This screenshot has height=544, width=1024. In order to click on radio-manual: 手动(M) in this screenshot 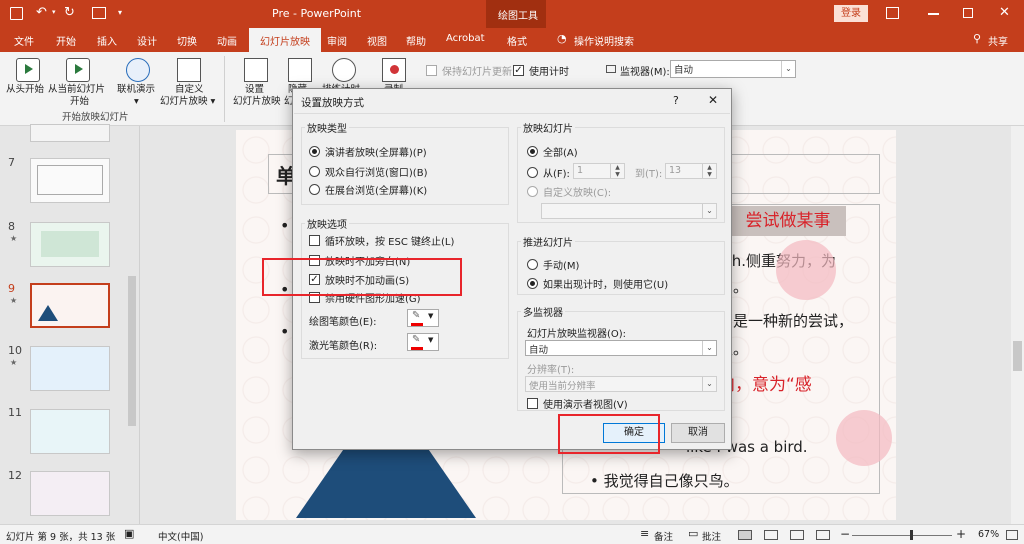, I will do `click(553, 264)`.